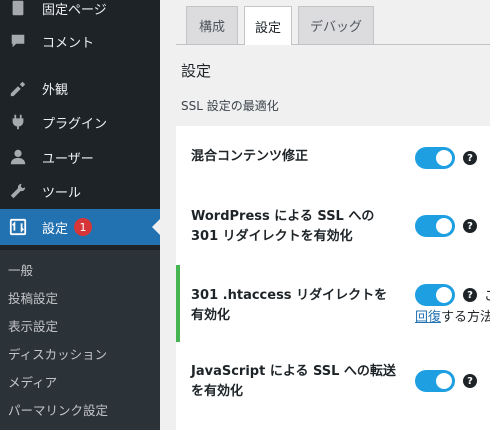 The image size is (490, 430). I want to click on tabs-divider, so click(333, 44).